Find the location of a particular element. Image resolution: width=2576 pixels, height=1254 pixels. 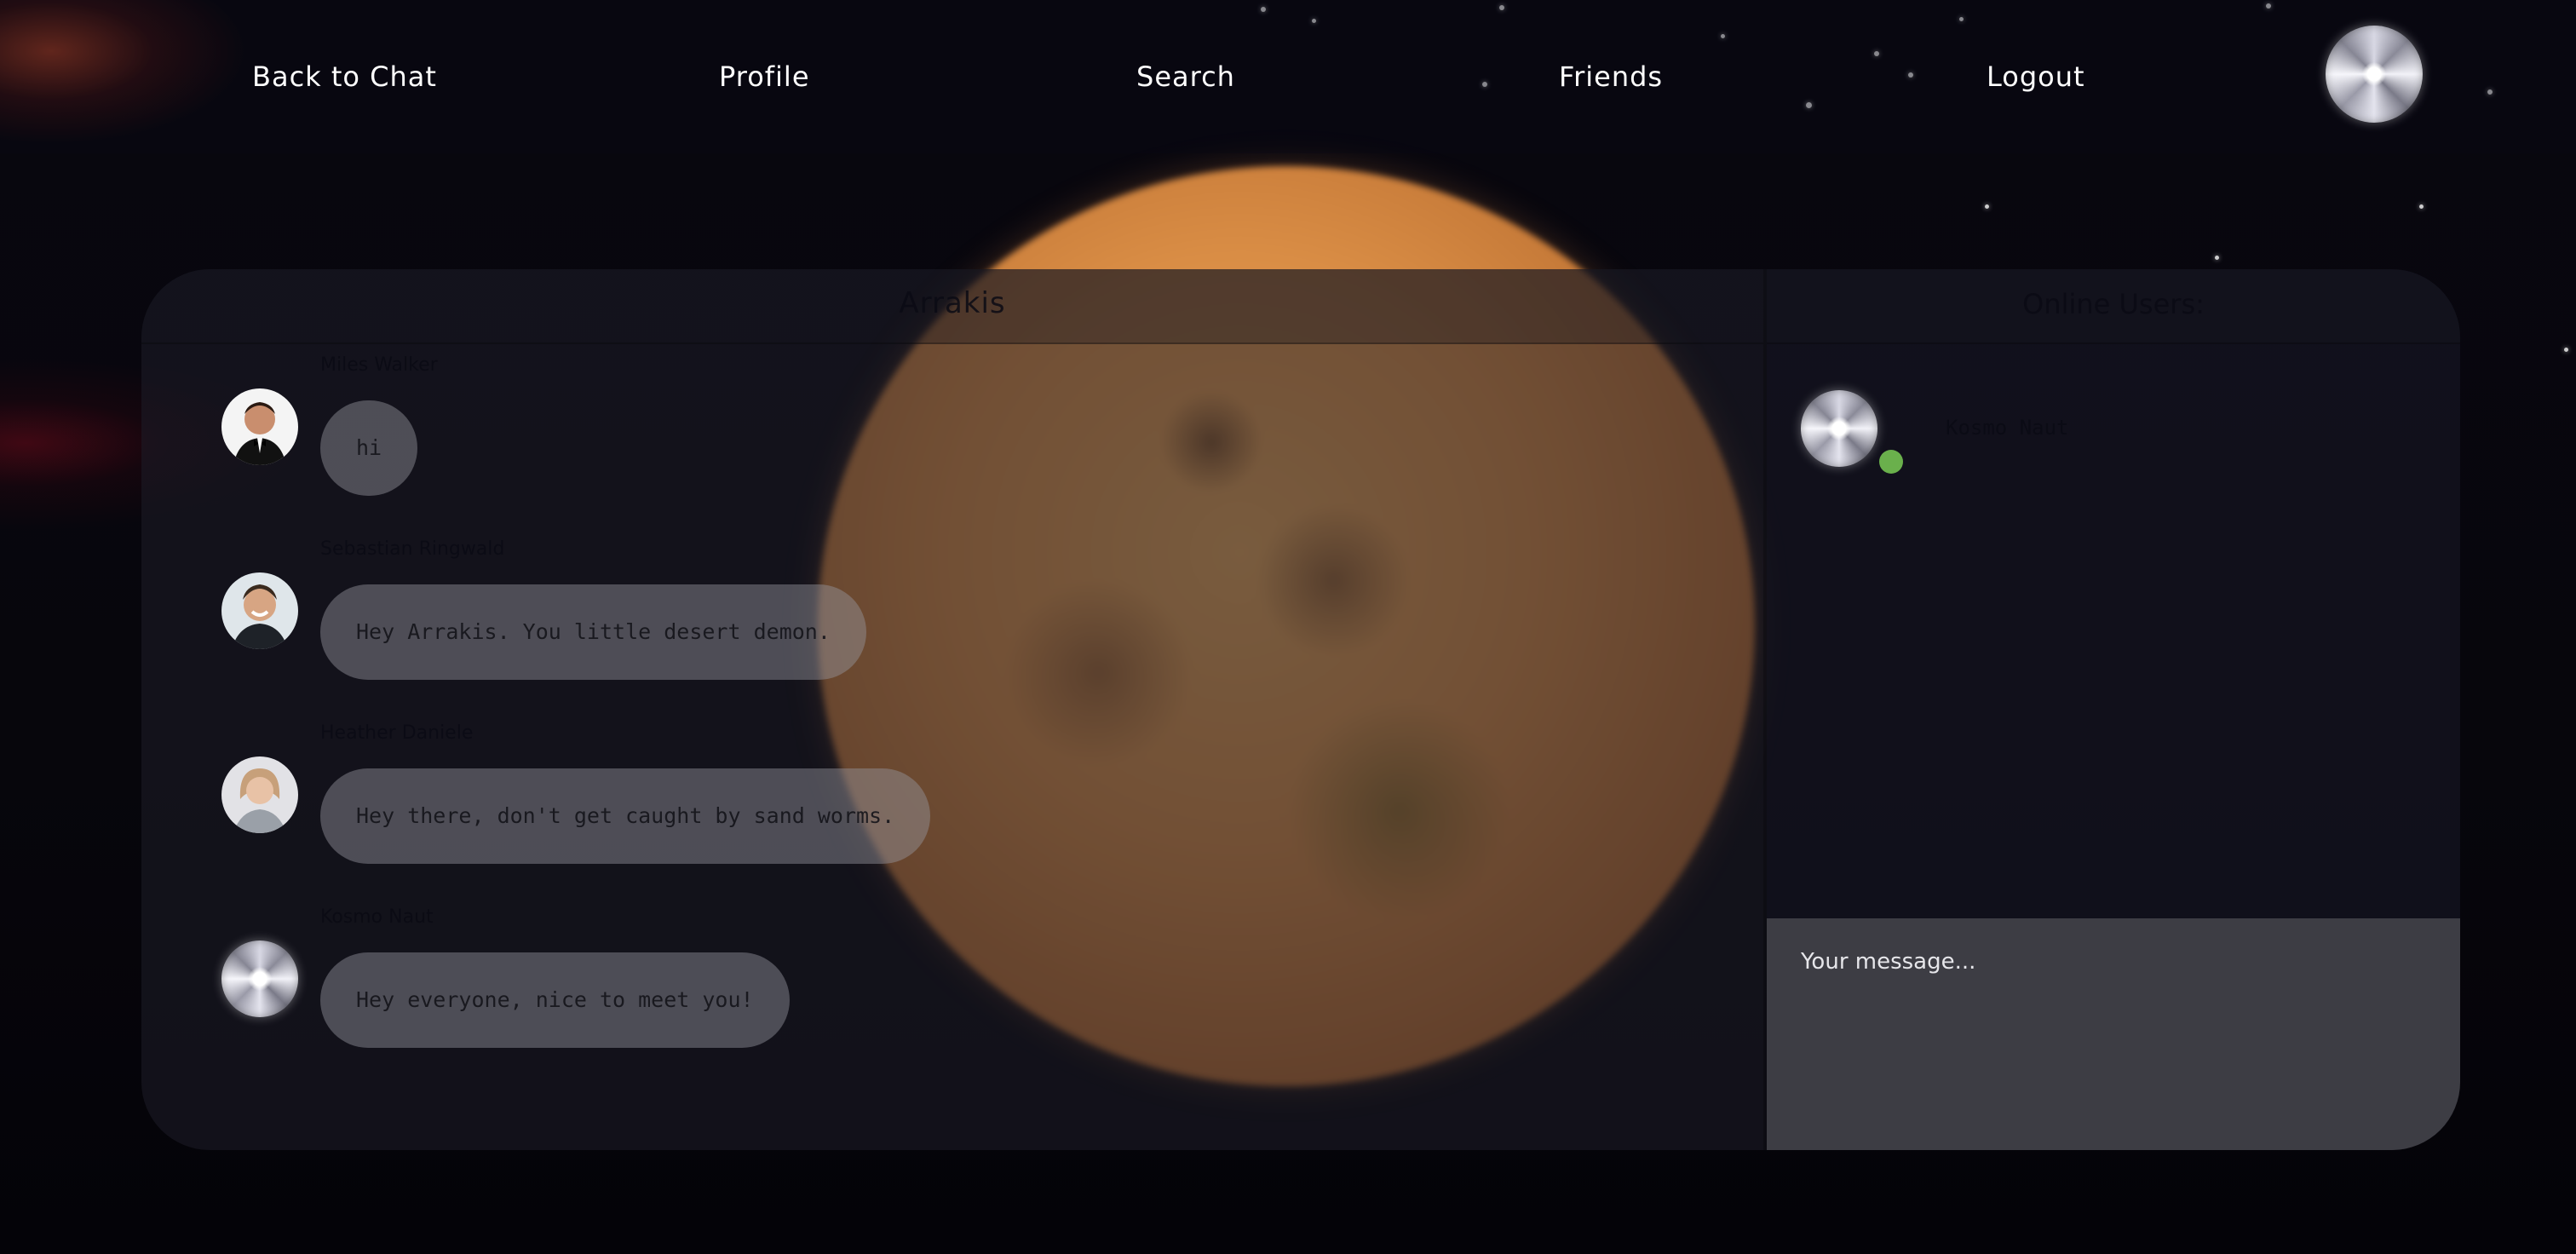

resize-handle-icon is located at coordinates (2449, 1139).